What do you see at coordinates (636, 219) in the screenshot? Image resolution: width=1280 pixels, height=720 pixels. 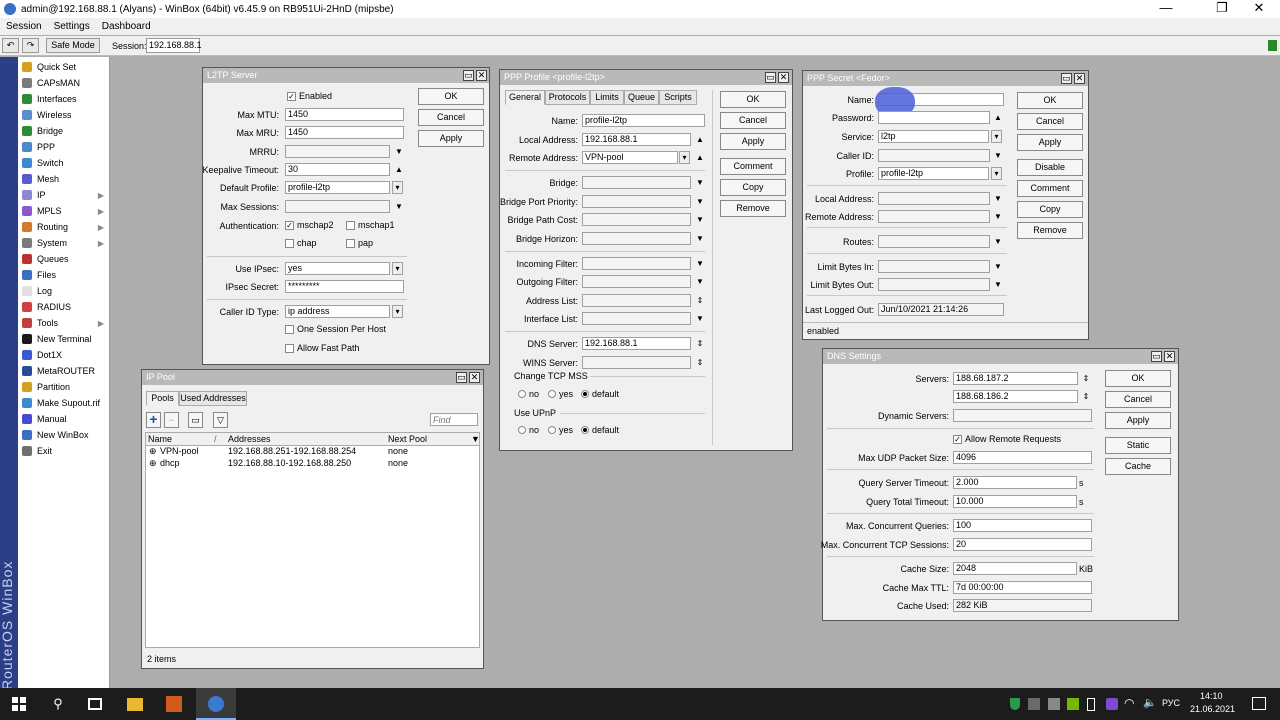 I see `bridge-path-cost-field` at bounding box center [636, 219].